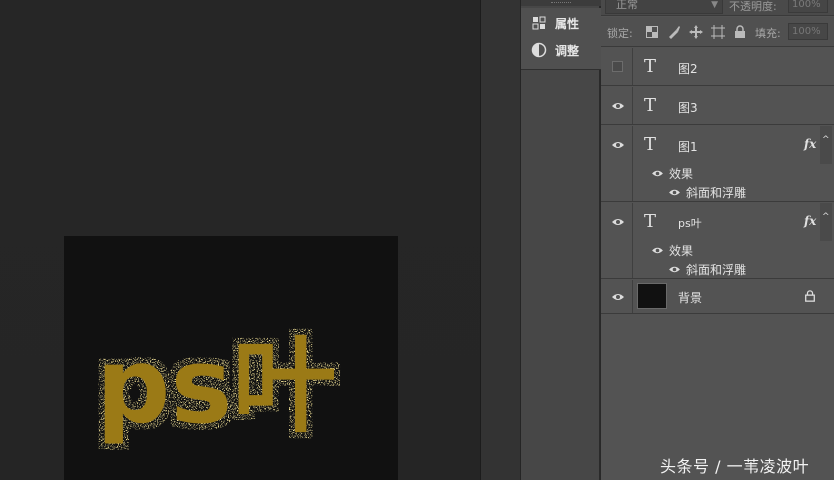 The height and width of the screenshot is (480, 834). Describe the element at coordinates (717, 67) in the screenshot. I see `layer-row: T 图2` at that location.